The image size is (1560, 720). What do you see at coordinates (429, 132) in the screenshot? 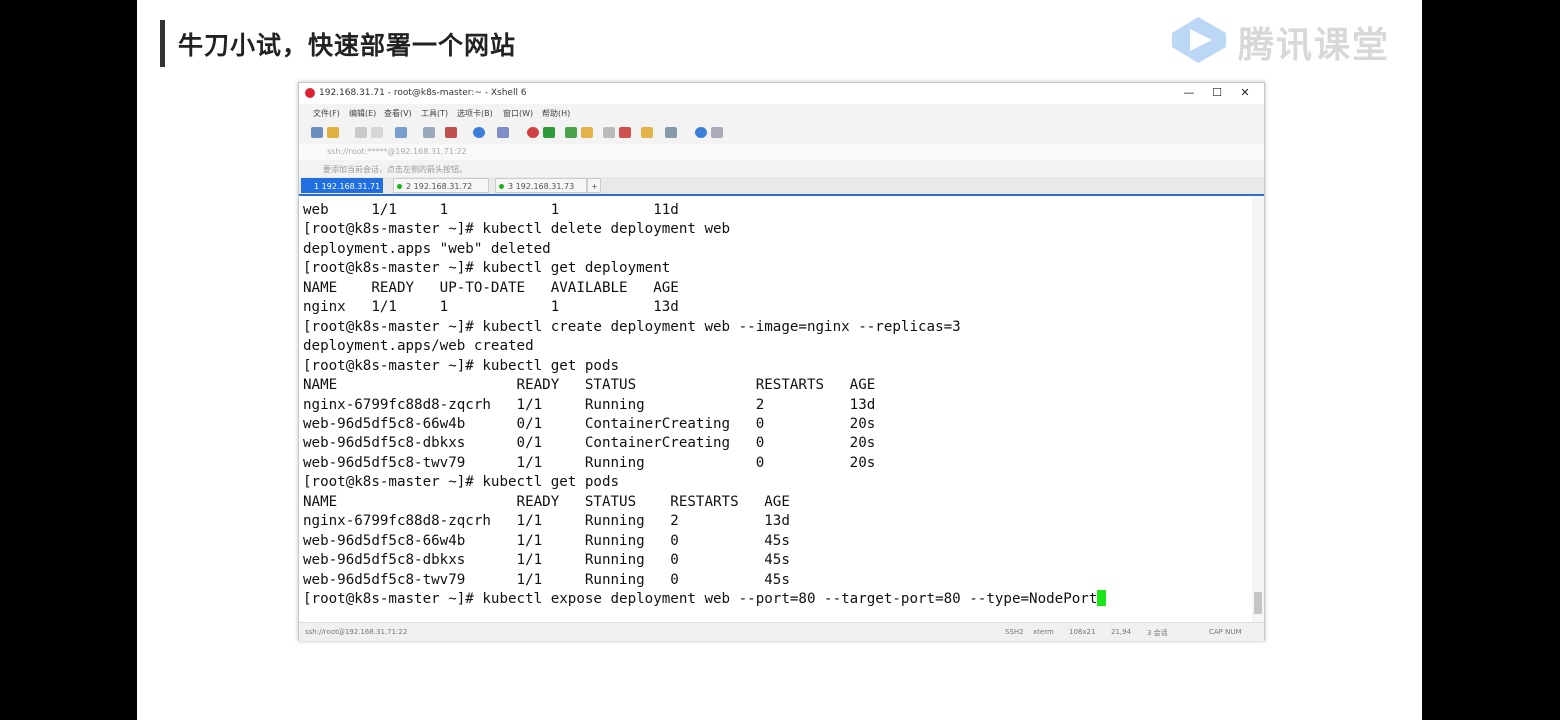
I see `find-icon` at bounding box center [429, 132].